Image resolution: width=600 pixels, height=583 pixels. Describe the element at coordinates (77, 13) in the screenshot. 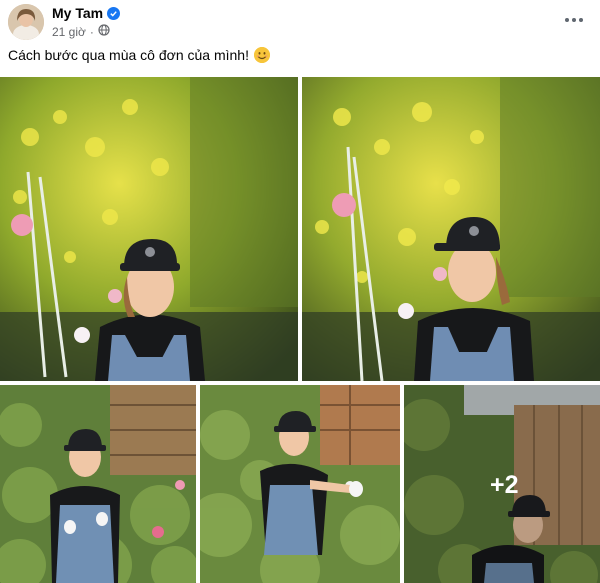

I see `author-name: My Tam` at that location.